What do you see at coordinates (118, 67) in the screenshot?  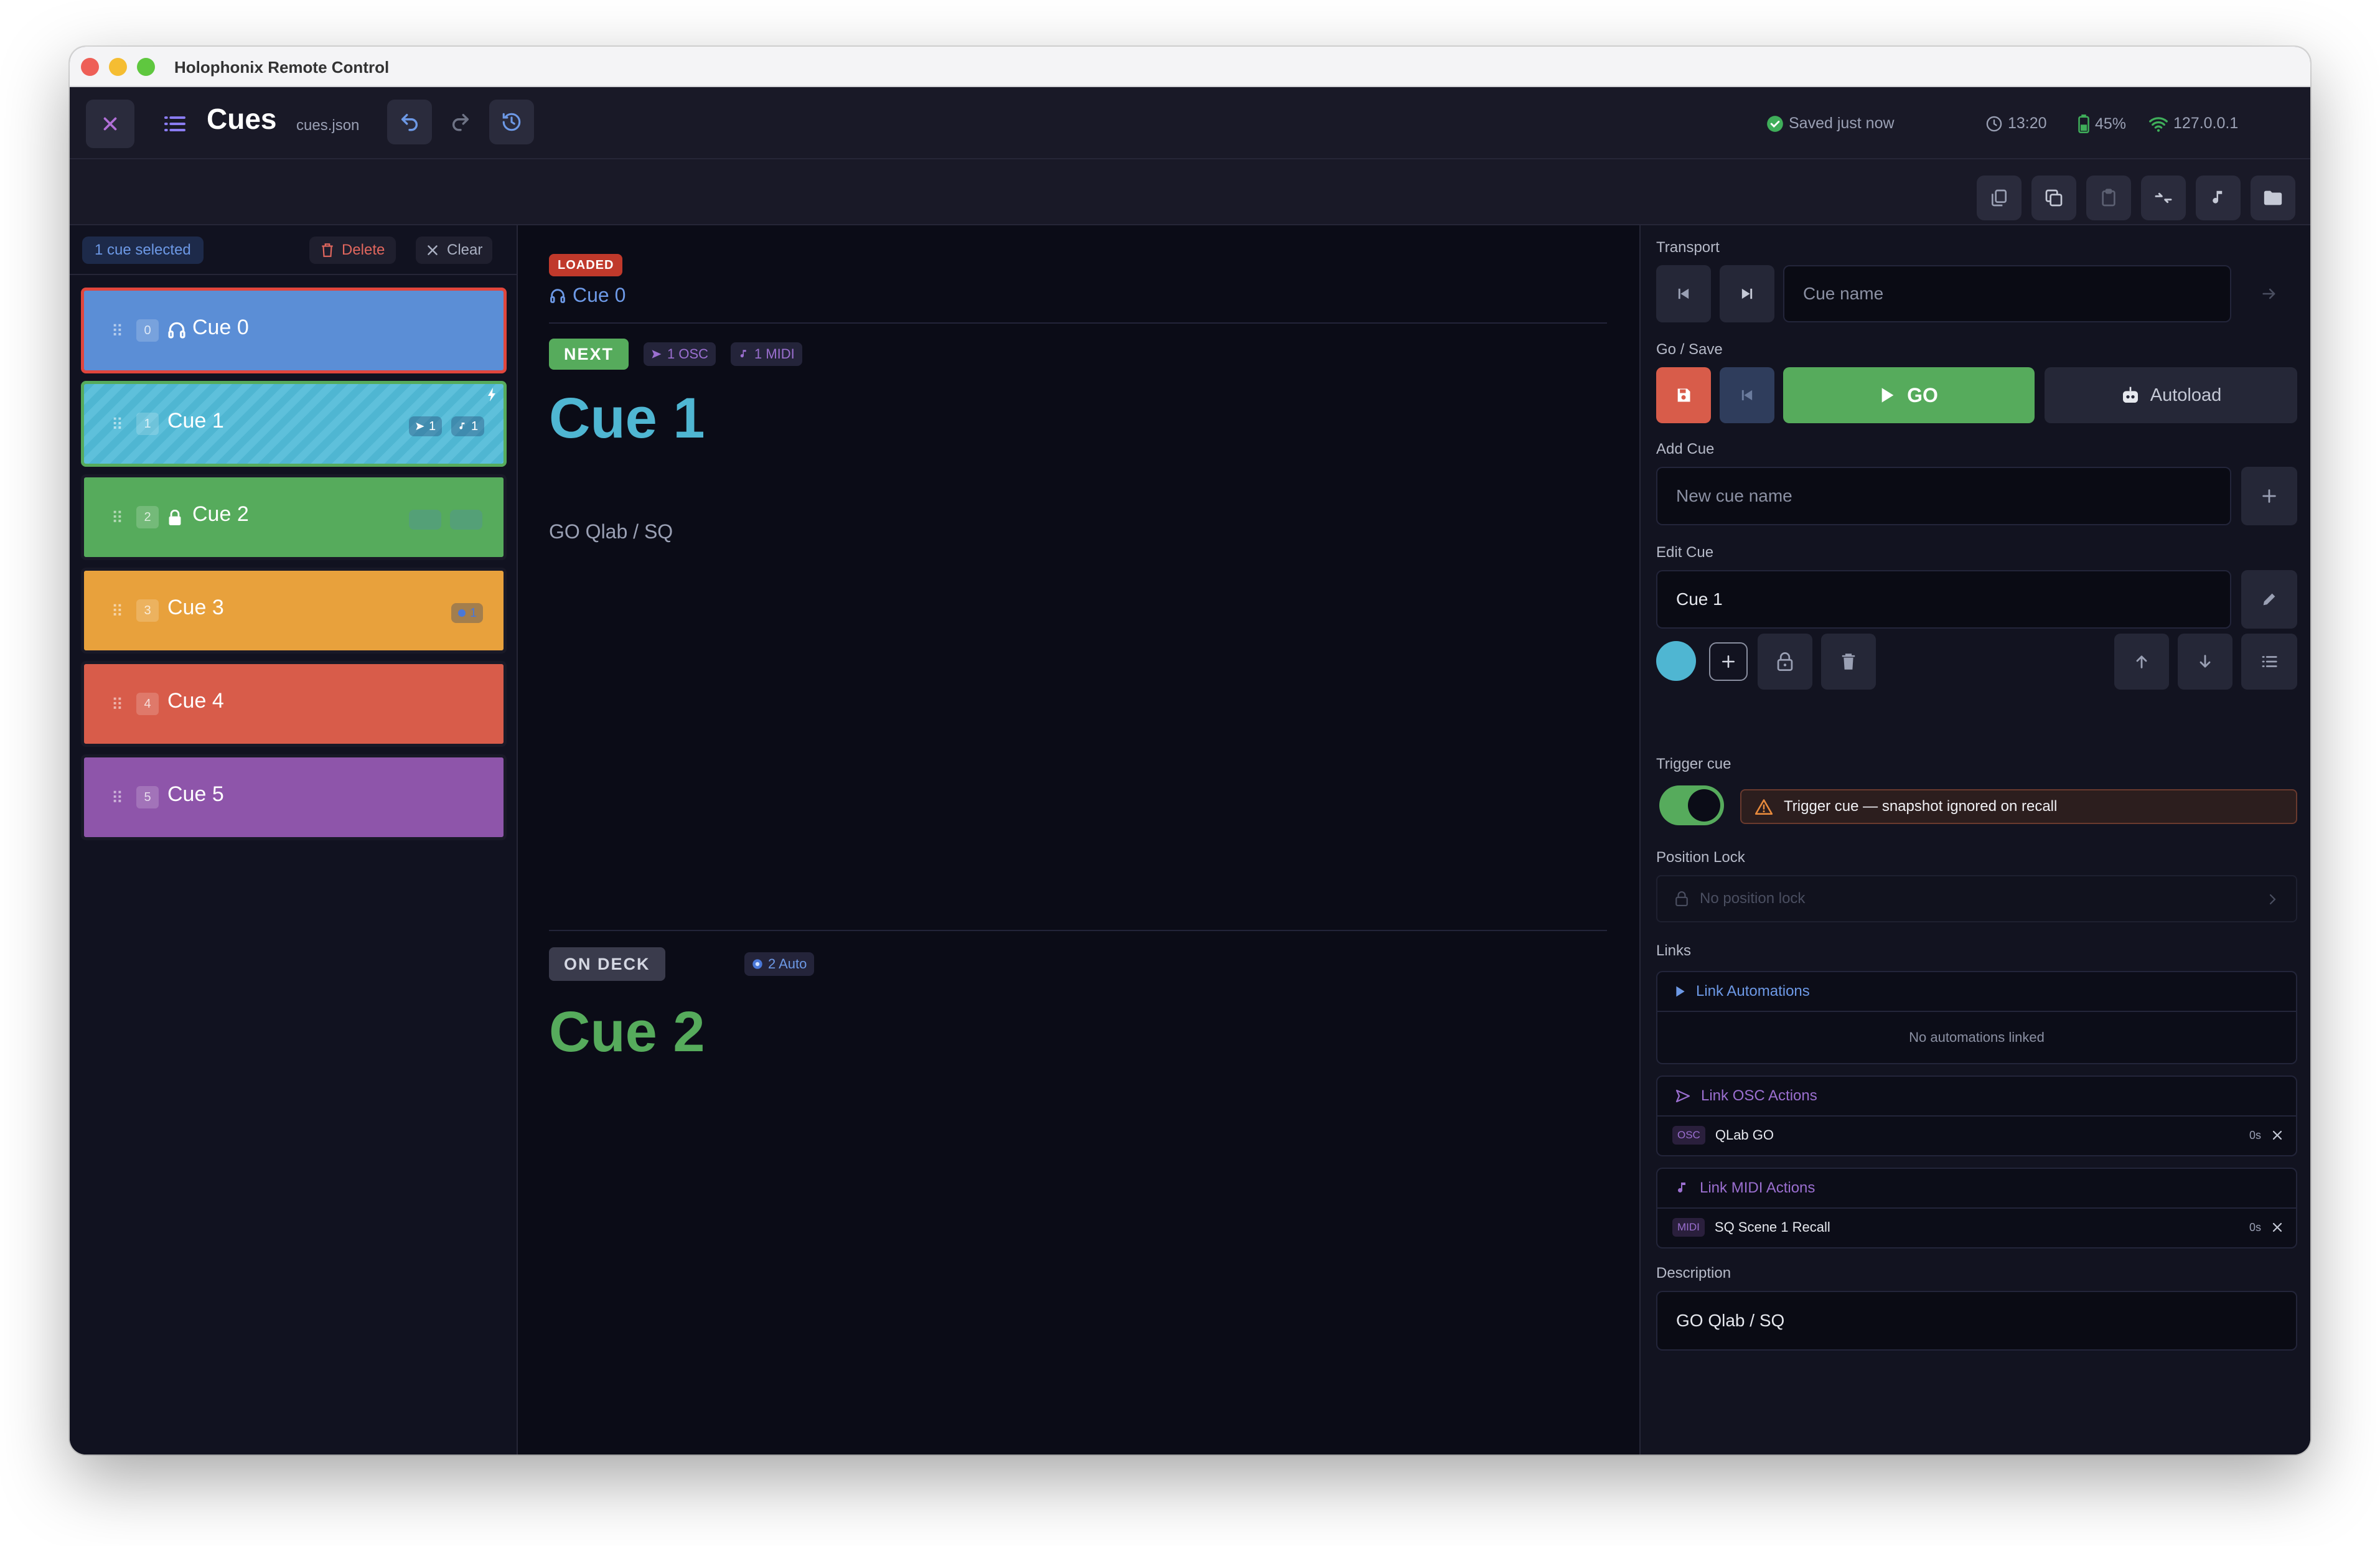 I see `minimize-window-button` at bounding box center [118, 67].